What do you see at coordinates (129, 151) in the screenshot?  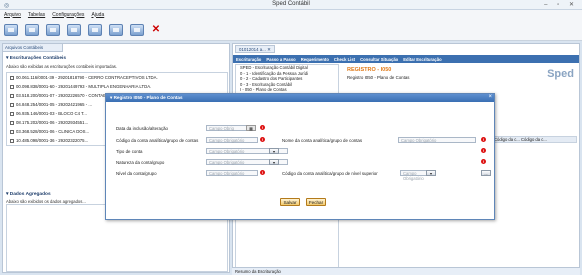 I see `label-type: Tipo de conta` at bounding box center [129, 151].